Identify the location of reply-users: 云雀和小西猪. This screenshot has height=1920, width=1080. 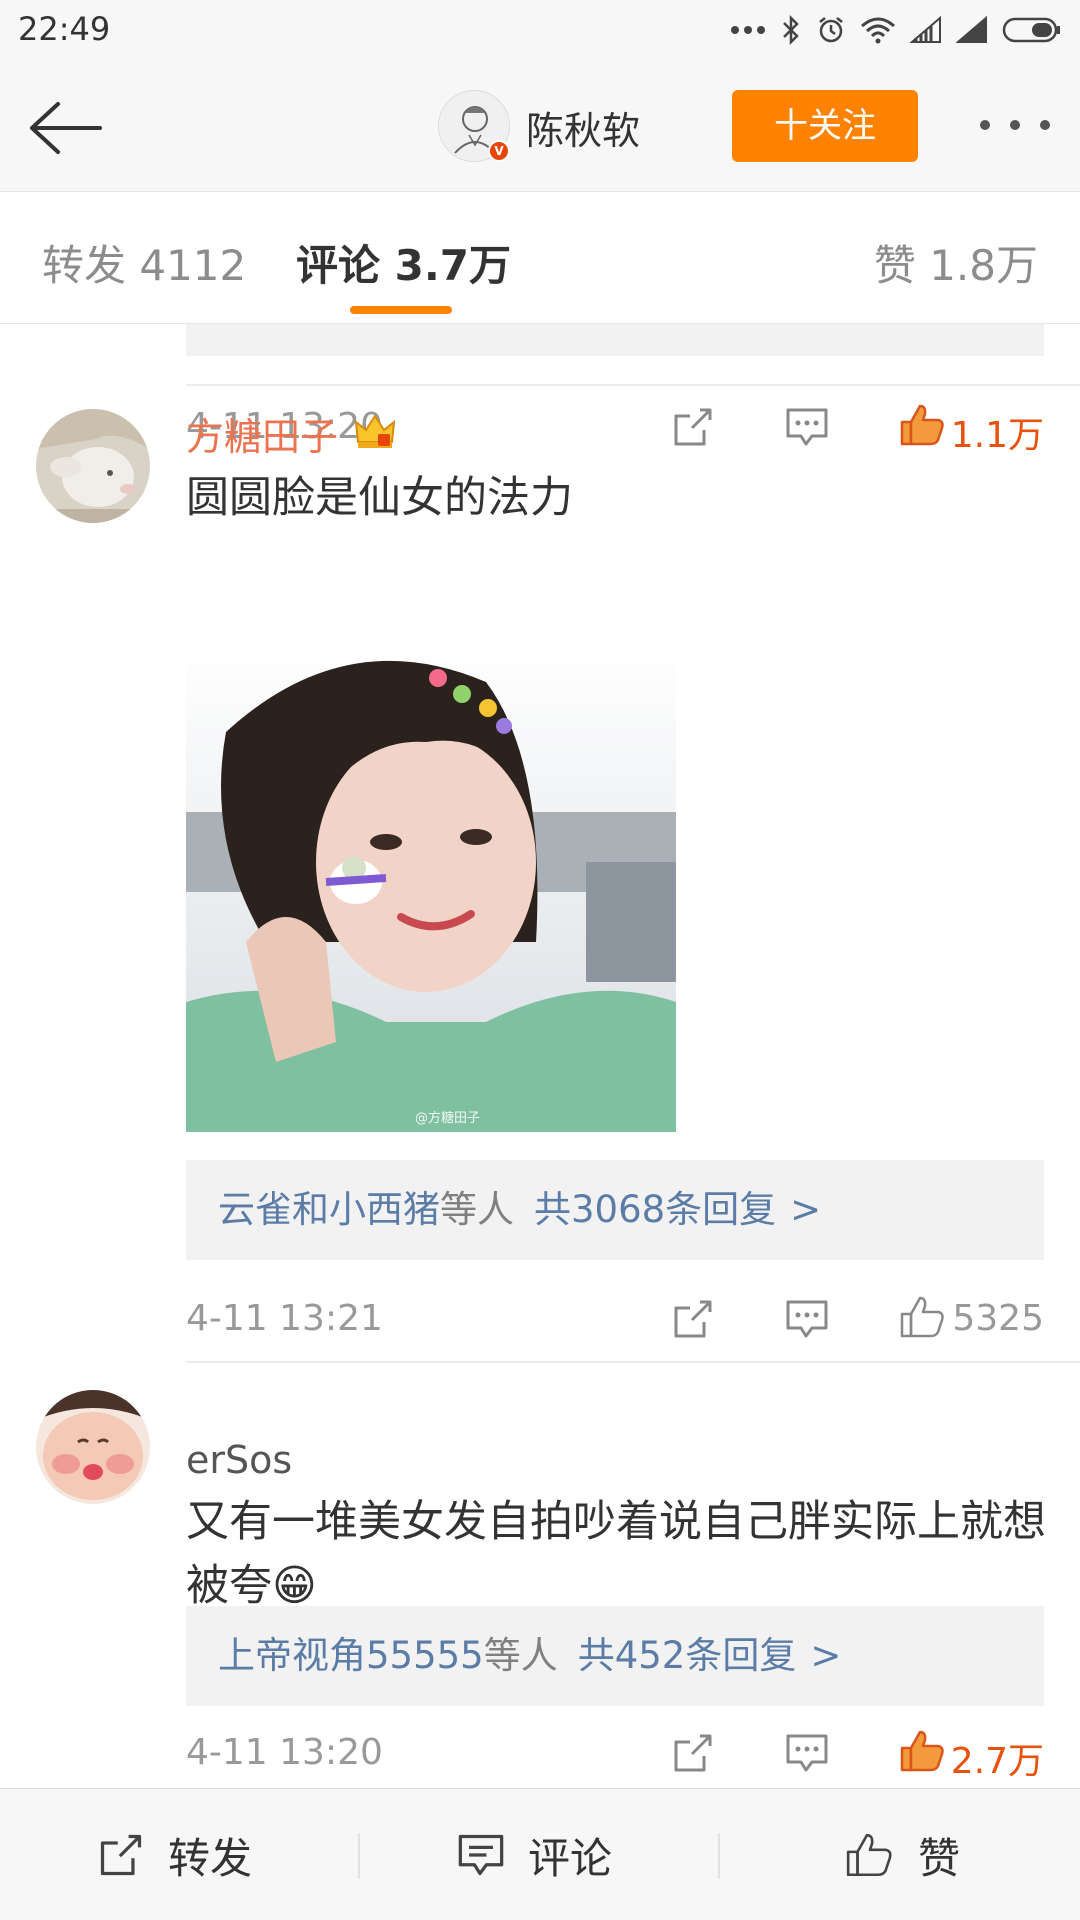
(329, 1209).